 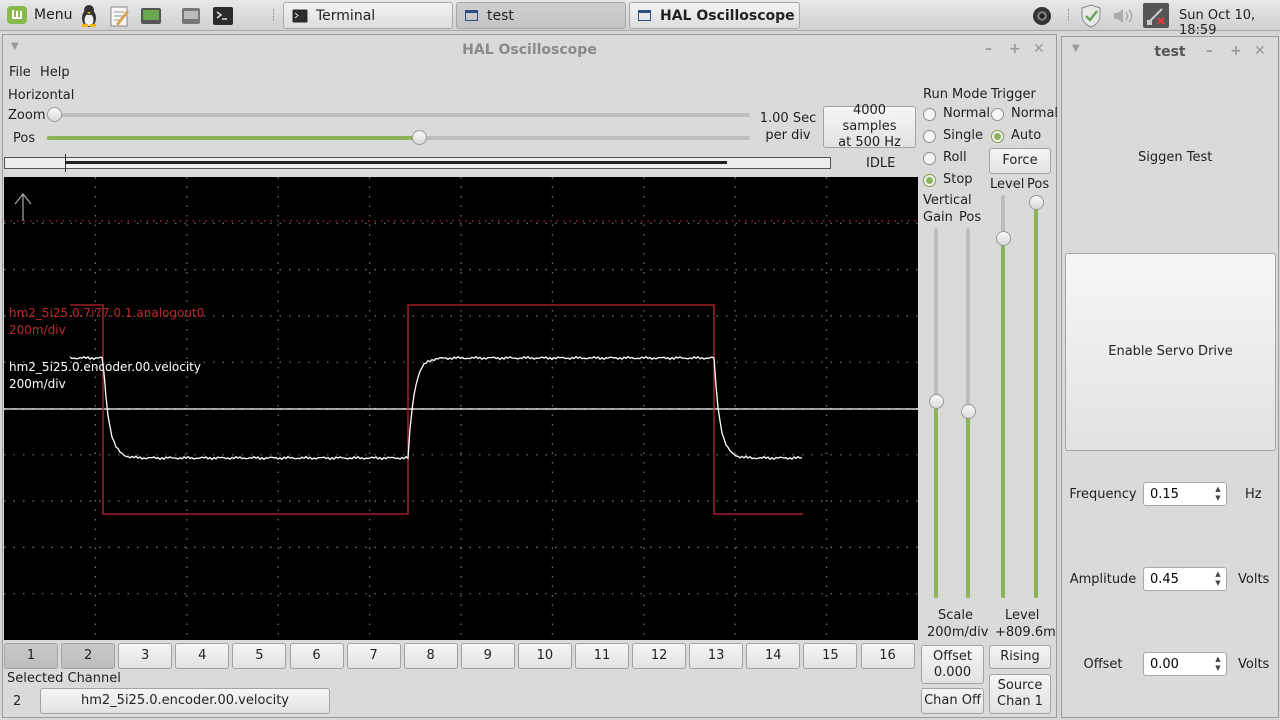 I want to click on run-mode-radio-single, so click(x=929, y=136).